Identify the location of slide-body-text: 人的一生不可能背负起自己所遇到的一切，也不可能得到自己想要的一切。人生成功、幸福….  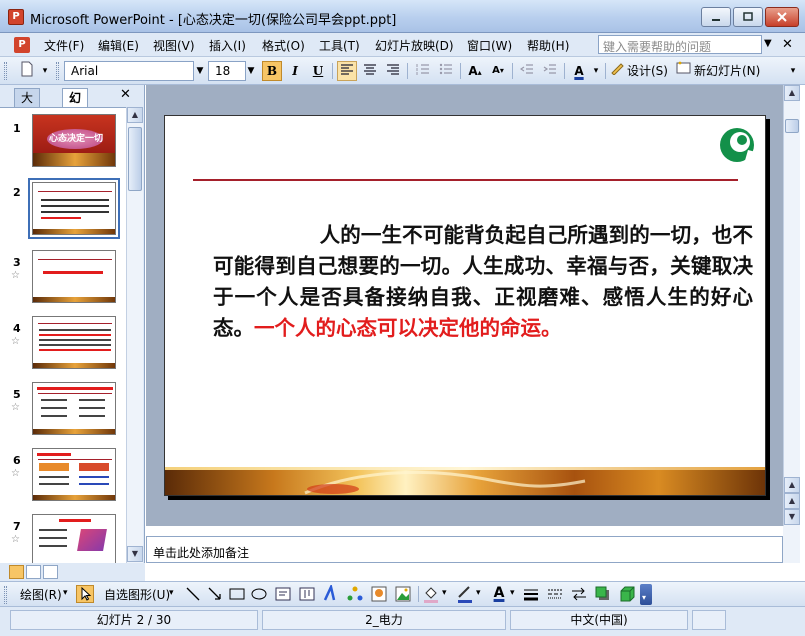
(483, 282).